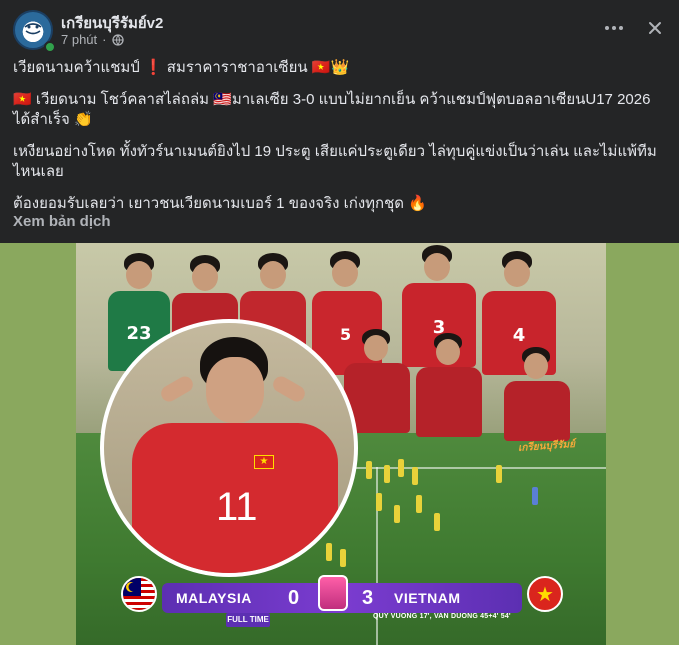  I want to click on away-team-name: VIETNAM, so click(427, 598).